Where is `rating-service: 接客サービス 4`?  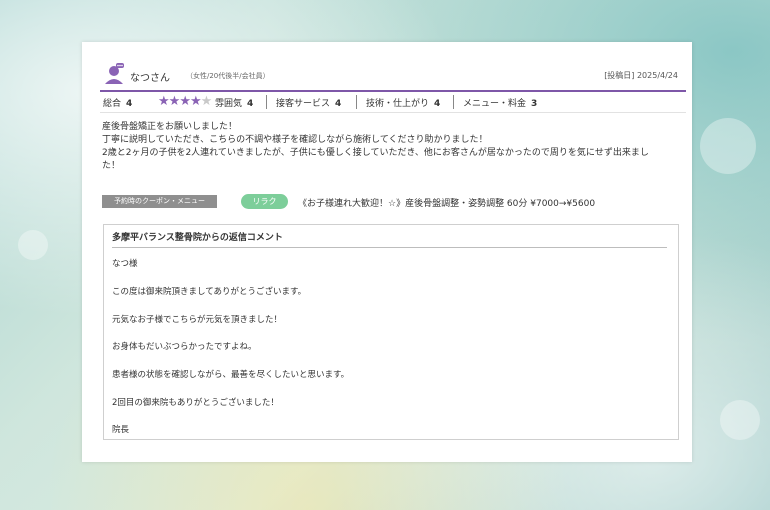
rating-service: 接客サービス 4 is located at coordinates (308, 102).